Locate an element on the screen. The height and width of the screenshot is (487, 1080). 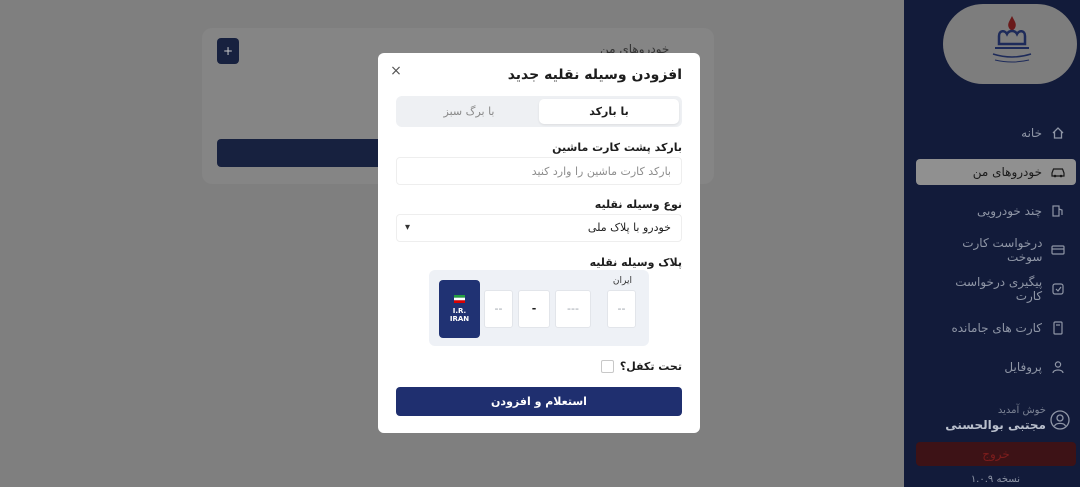
sidebar-item-track-request: پیگیری درخواست کارت is located at coordinates (996, 289).